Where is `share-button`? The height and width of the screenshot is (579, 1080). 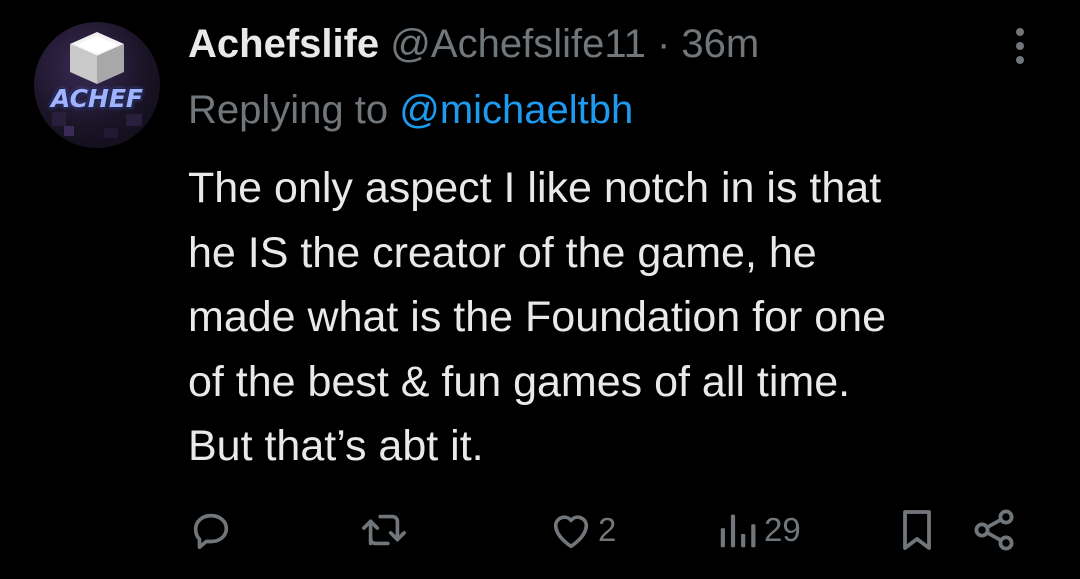
share-button is located at coordinates (994, 530).